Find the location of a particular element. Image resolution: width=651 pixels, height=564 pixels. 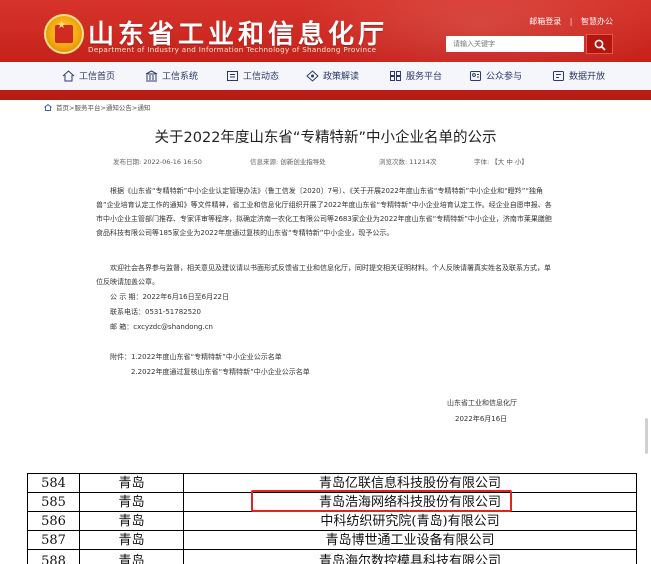

nav-home: 工信首页 is located at coordinates (88, 75).